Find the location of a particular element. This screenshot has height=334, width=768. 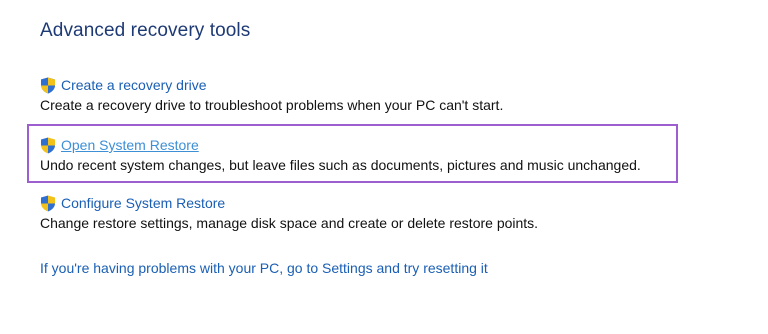

configure-system-restore-link: Configure System Restore is located at coordinates (143, 203).